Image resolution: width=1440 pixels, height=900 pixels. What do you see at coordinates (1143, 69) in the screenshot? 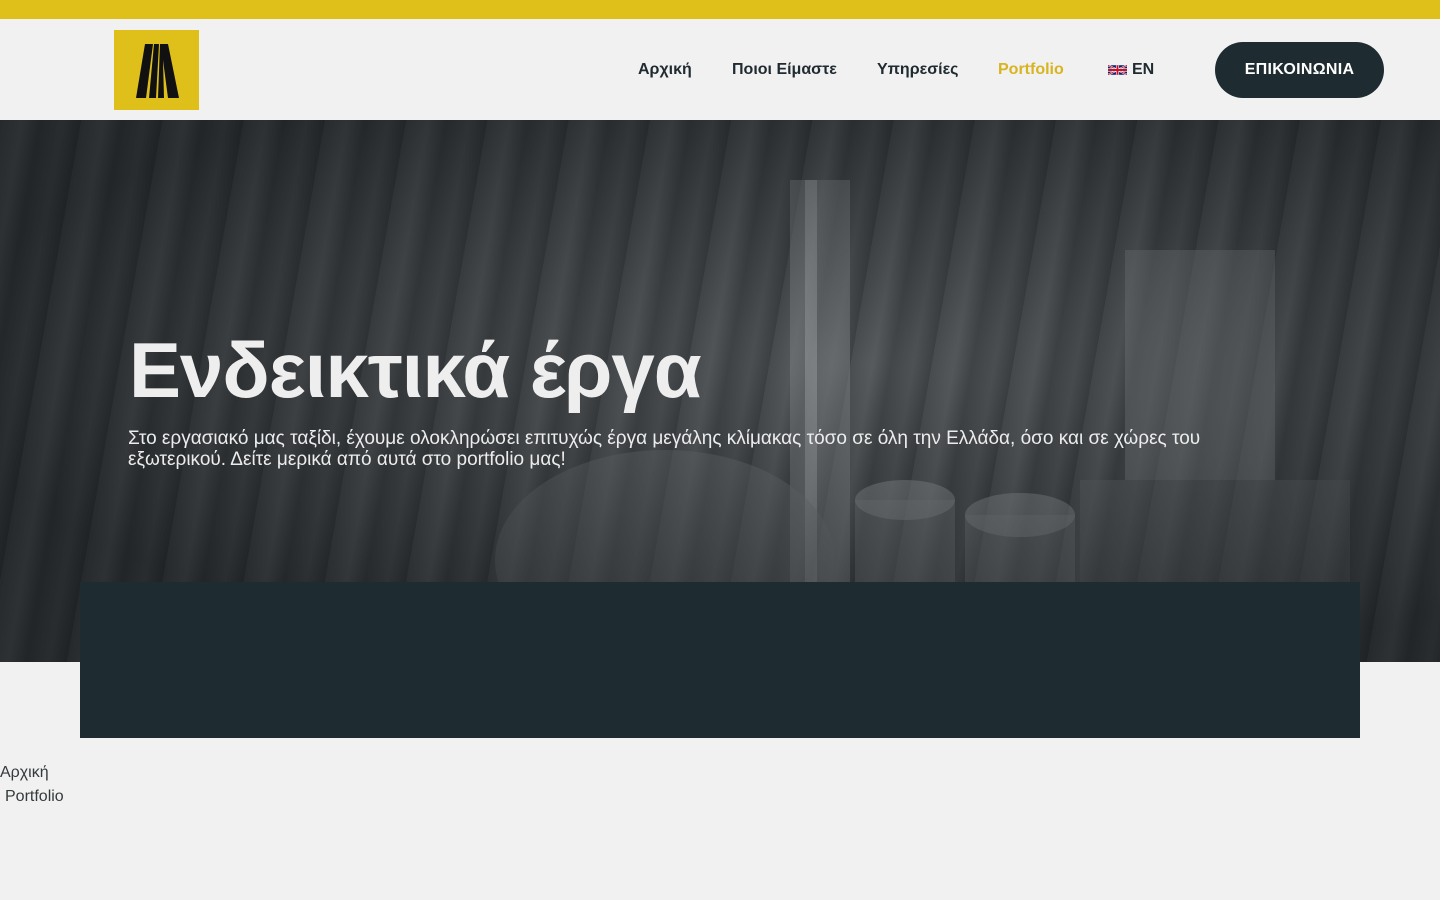
I see `language-label: EN` at bounding box center [1143, 69].